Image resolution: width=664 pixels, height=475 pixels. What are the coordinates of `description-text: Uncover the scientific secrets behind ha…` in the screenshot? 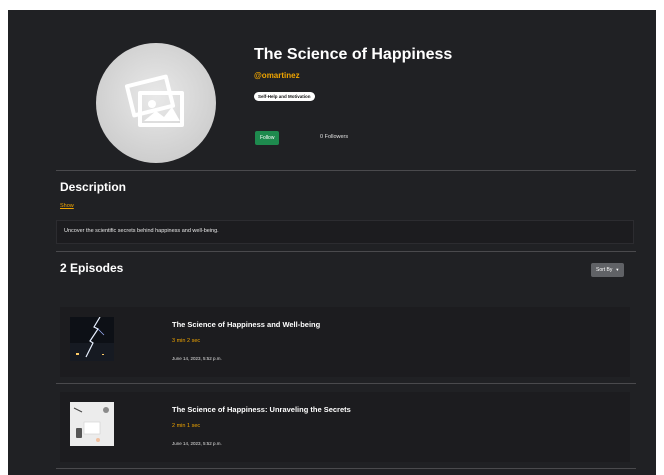 It's located at (141, 231).